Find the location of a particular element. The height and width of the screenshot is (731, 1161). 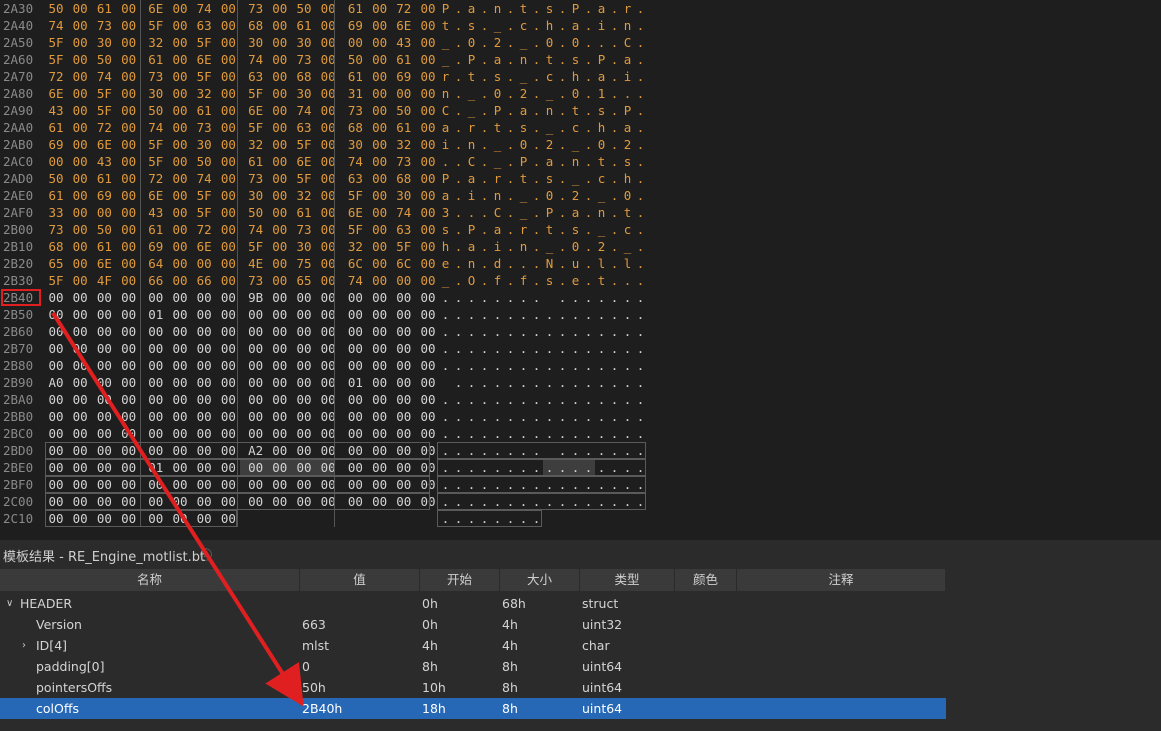

ascii-char: h is located at coordinates (575, 76).